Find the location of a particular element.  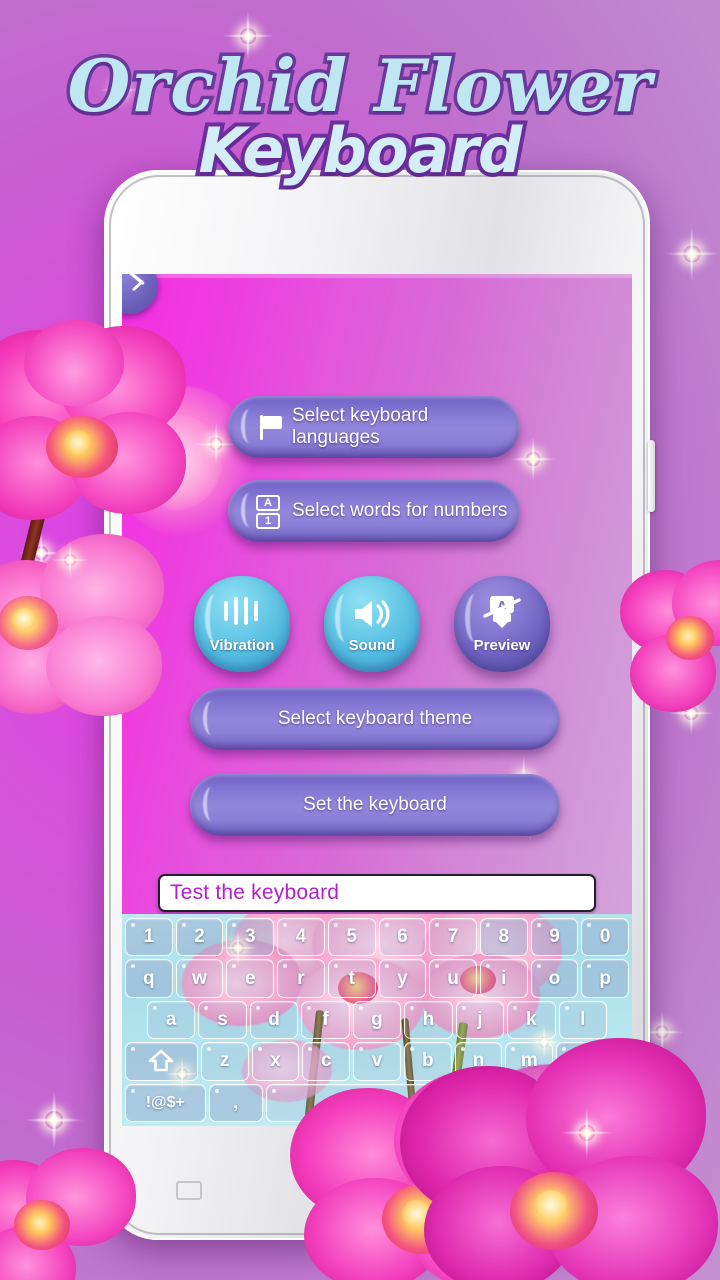

flag-icon is located at coordinates (271, 428).